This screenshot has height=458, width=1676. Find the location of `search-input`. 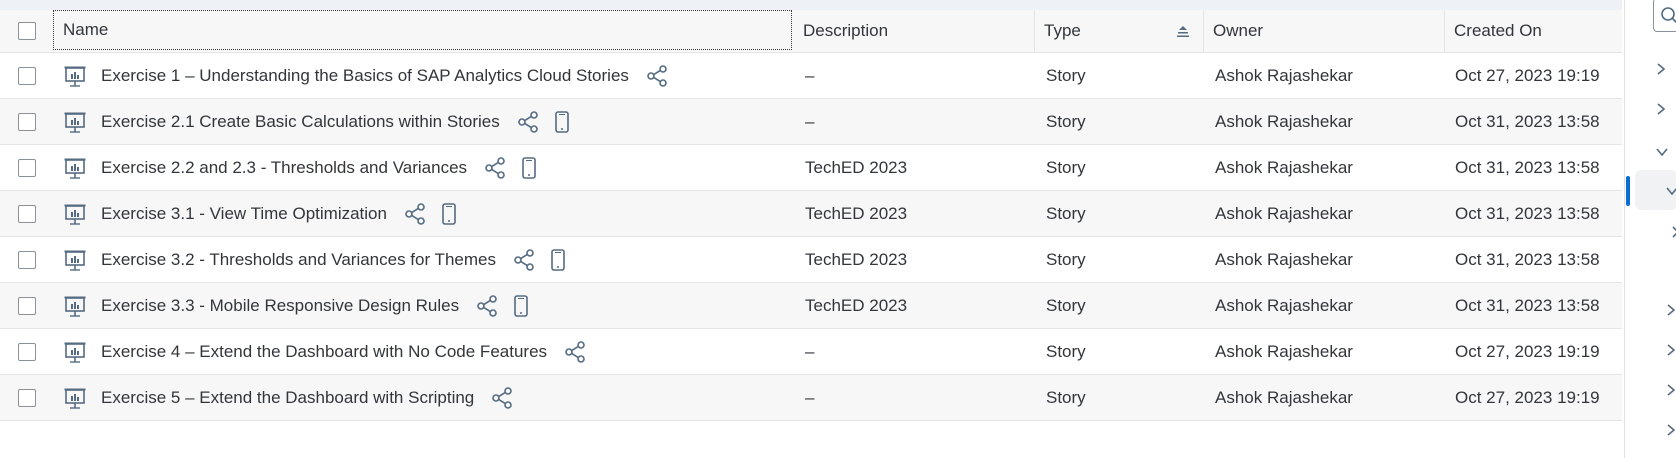

search-input is located at coordinates (1664, 16).